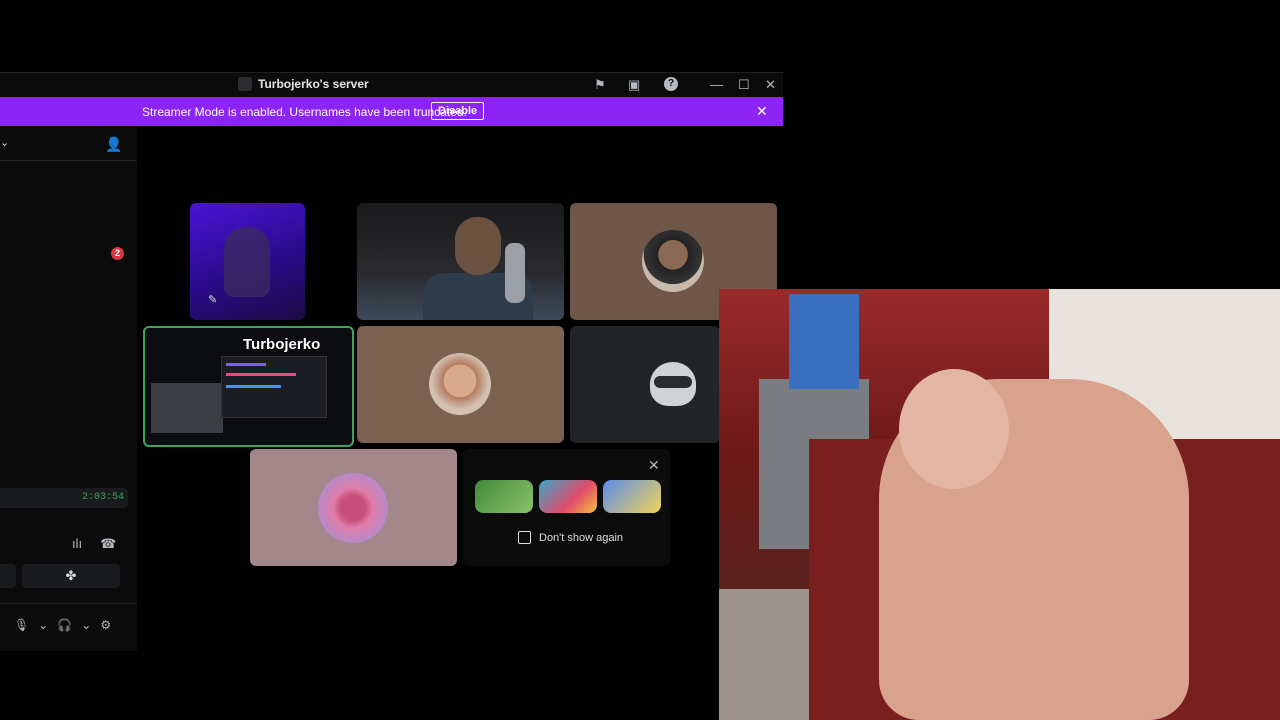 The height and width of the screenshot is (720, 1280). What do you see at coordinates (213, 300) in the screenshot?
I see `muted-mic-icon: ✎` at bounding box center [213, 300].